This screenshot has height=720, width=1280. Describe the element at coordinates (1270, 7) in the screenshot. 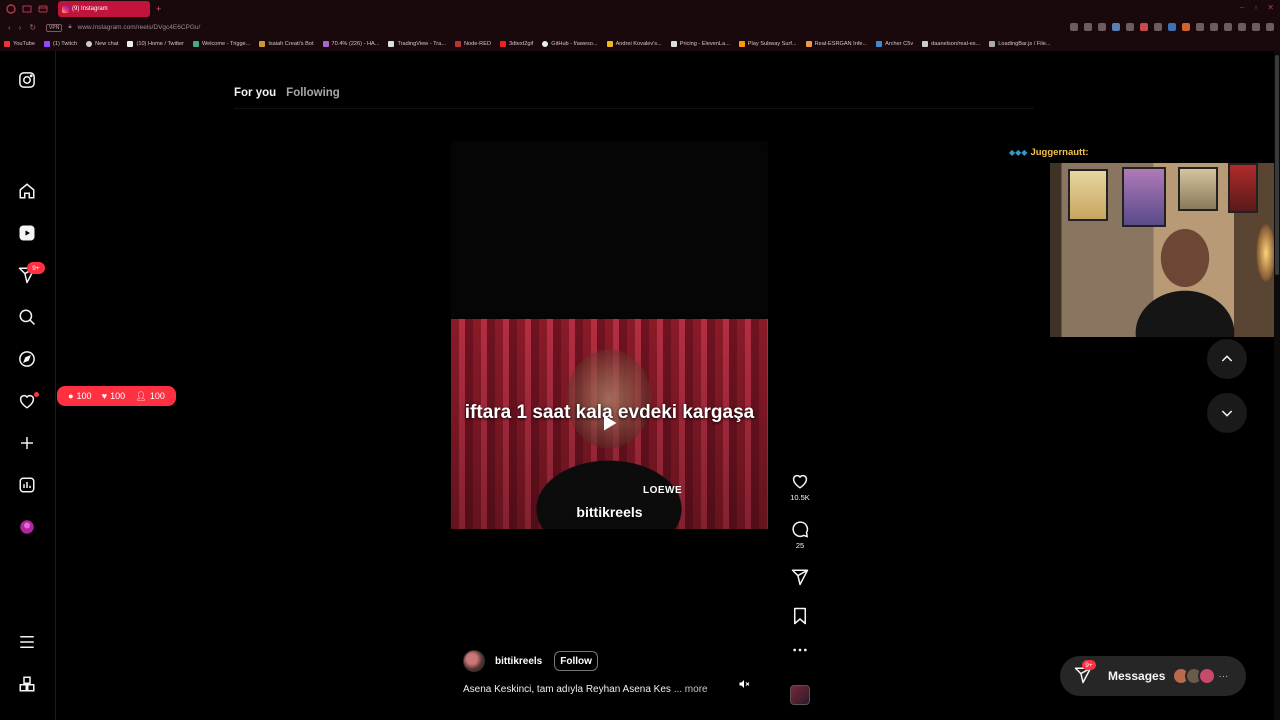

I see `close-window-icon: ✕` at that location.